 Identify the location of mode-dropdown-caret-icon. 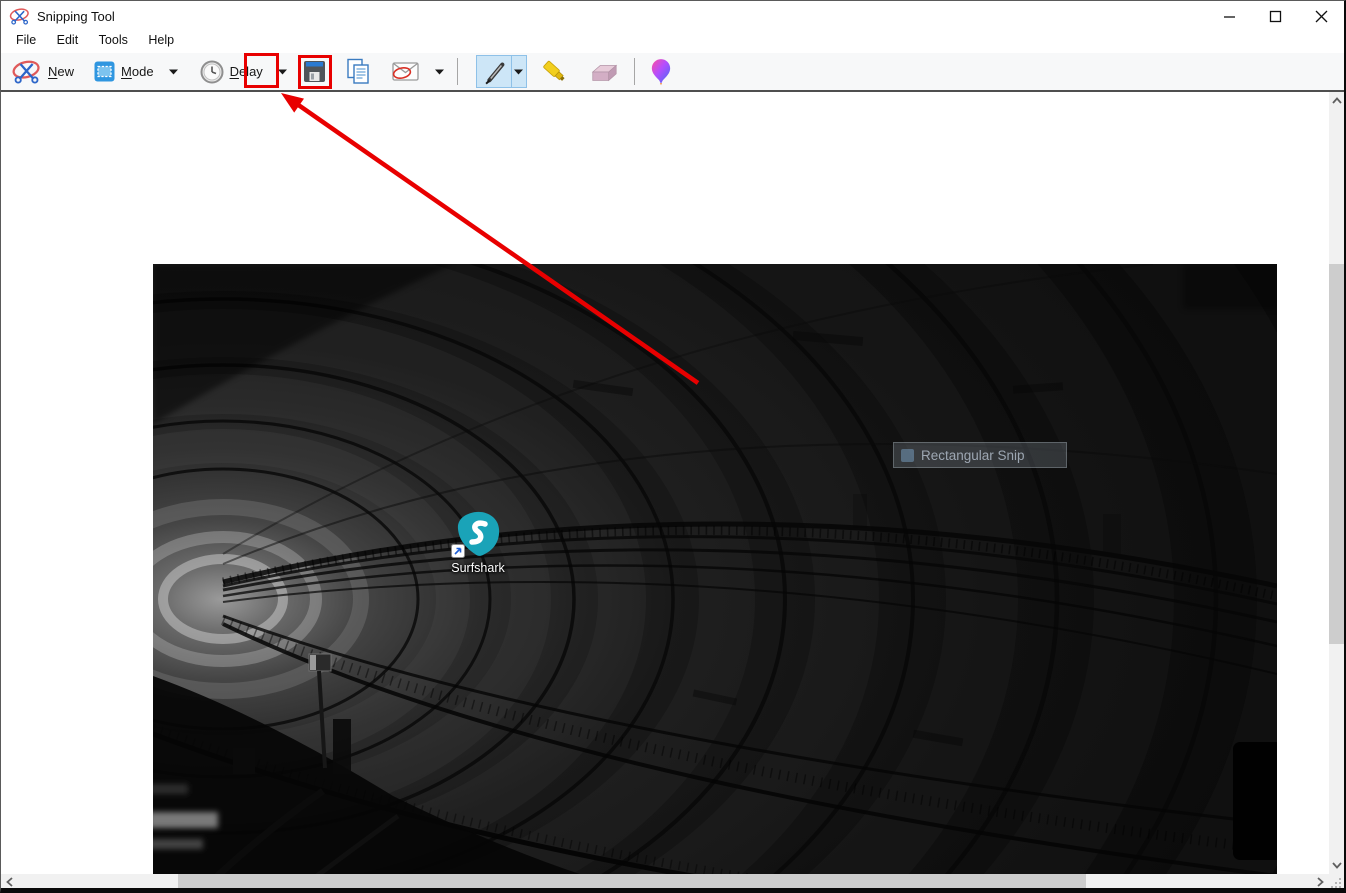
(173, 72).